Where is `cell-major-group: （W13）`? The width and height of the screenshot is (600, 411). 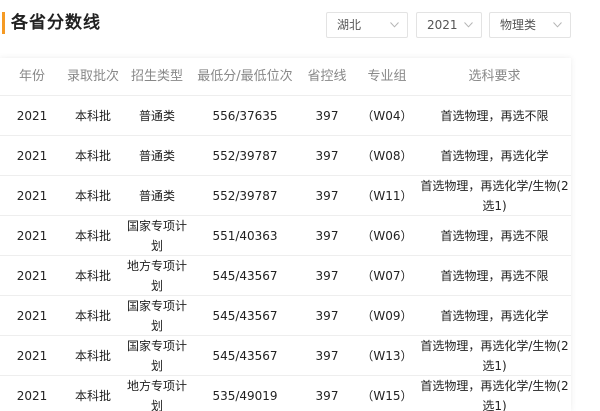 cell-major-group: （W13） is located at coordinates (387, 356).